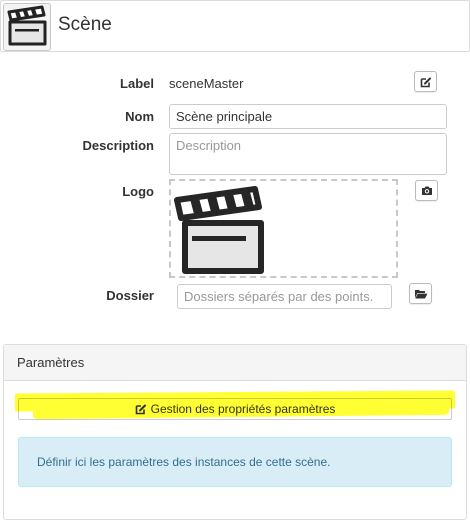 This screenshot has width=470, height=530. I want to click on logo-clapperboard-icon, so click(219, 230).